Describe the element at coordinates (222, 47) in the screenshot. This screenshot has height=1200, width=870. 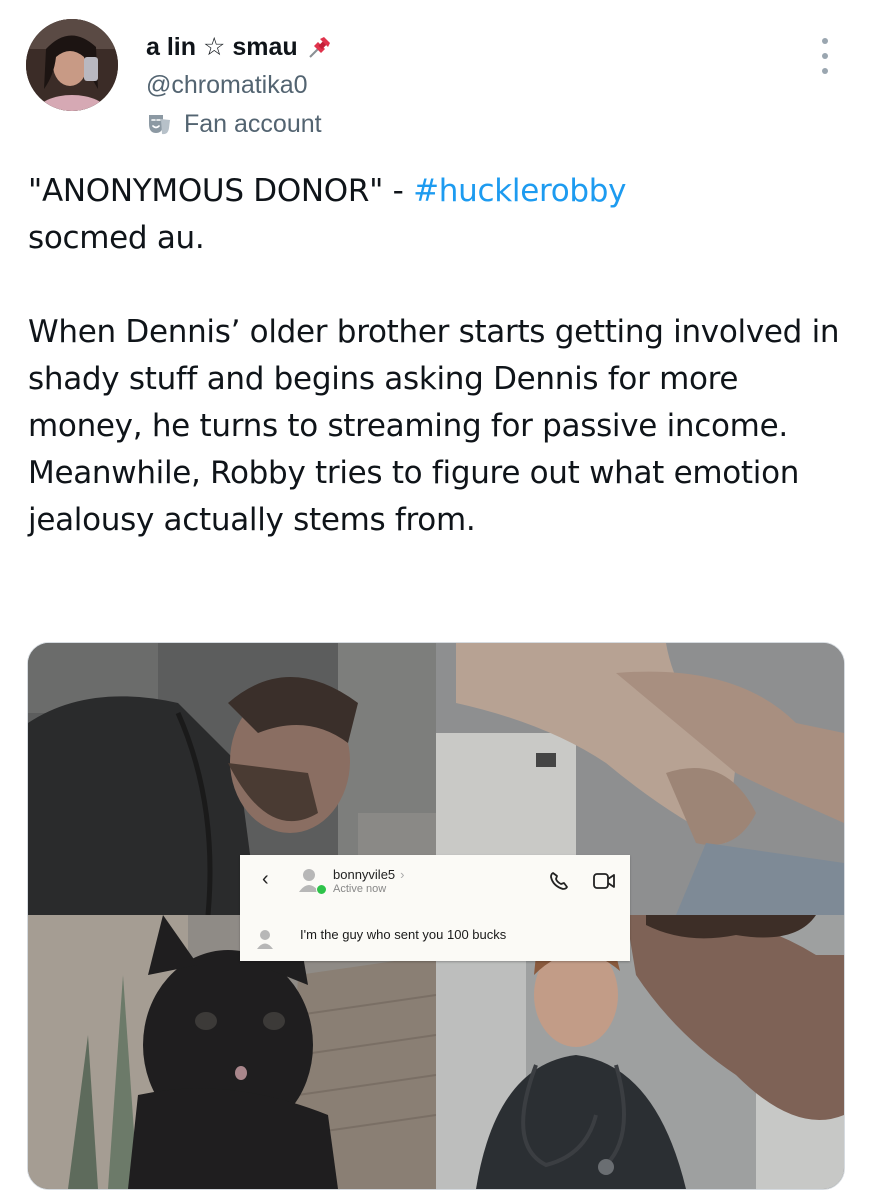
I see `author-display-name: a lin ☆ smau` at that location.